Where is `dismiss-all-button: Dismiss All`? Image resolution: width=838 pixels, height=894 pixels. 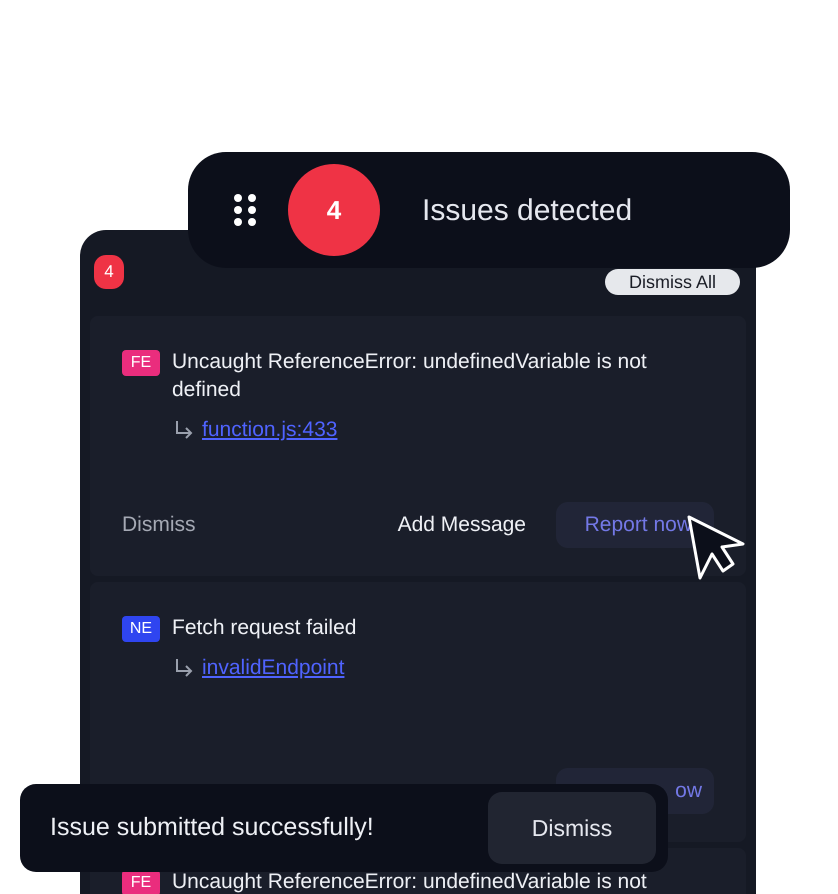 dismiss-all-button: Dismiss All is located at coordinates (672, 282).